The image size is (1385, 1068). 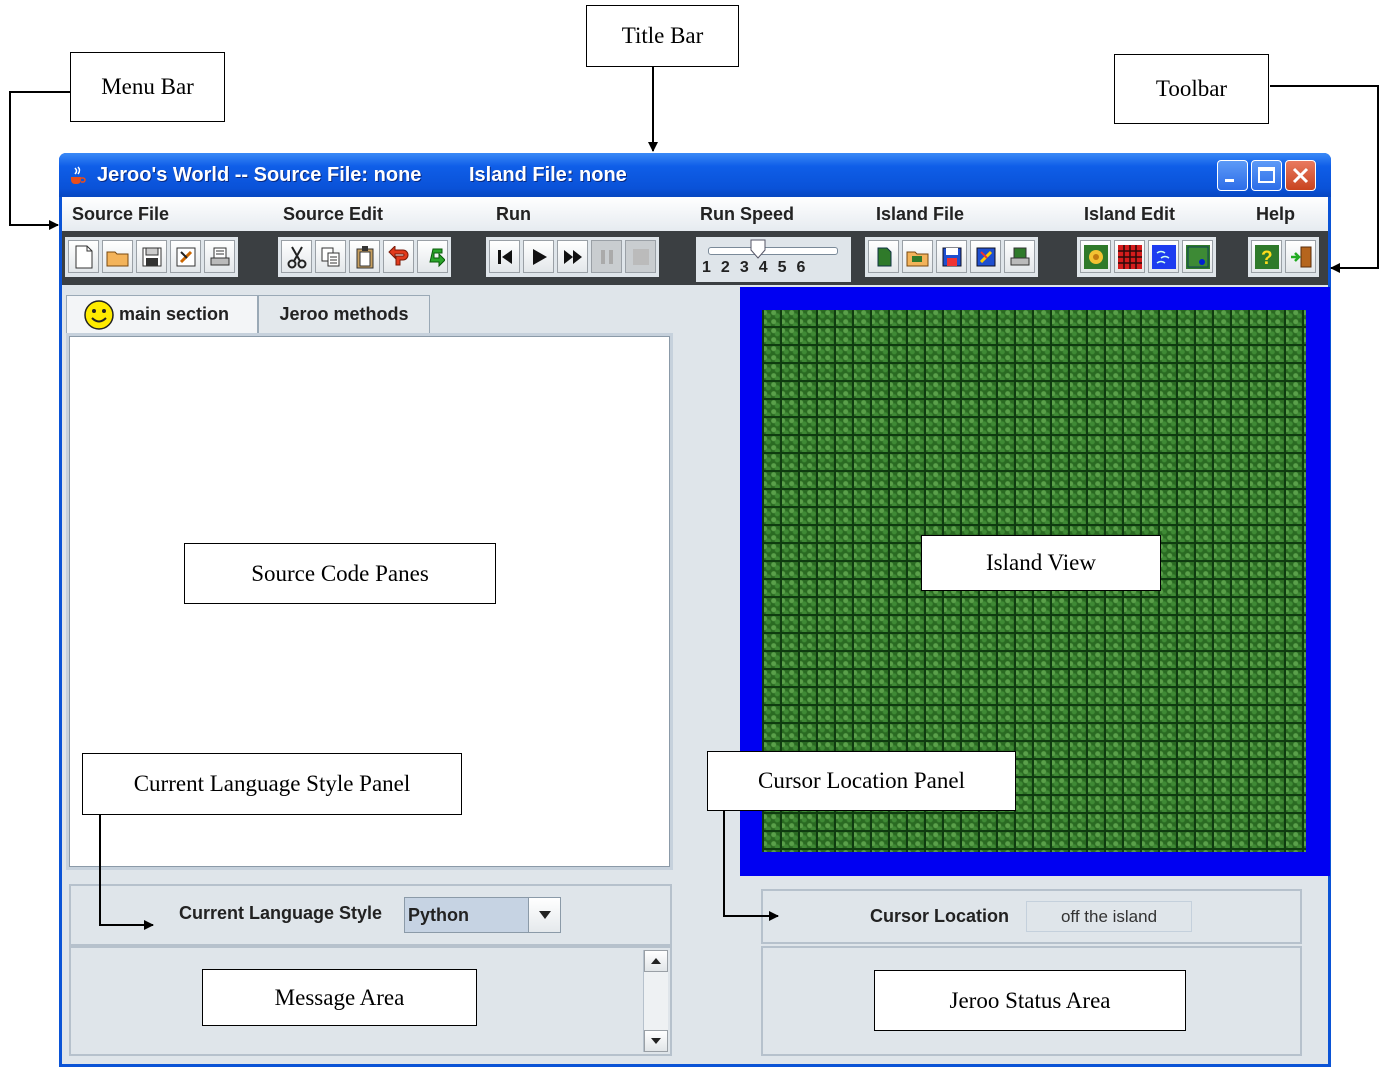 I want to click on net-tool-button, so click(x=1129, y=256).